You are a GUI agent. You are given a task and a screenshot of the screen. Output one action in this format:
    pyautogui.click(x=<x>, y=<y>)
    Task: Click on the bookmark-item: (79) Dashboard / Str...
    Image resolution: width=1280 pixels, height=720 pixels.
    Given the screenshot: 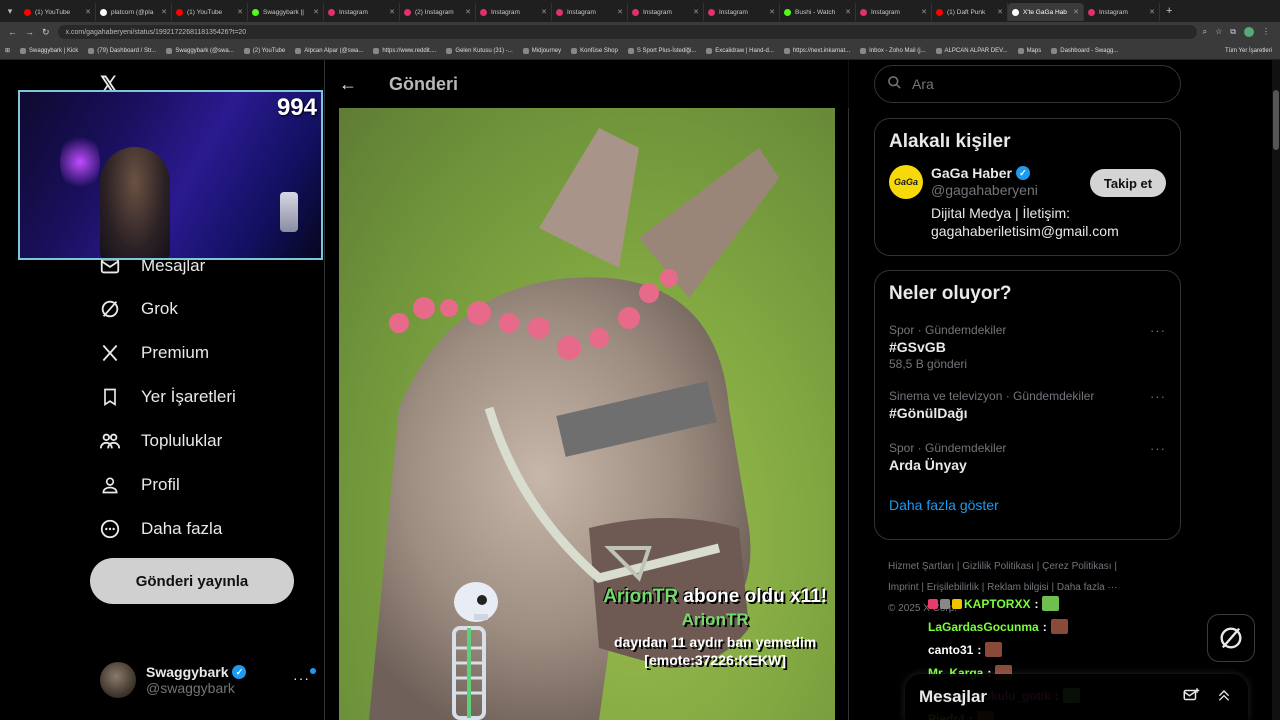 What is the action you would take?
    pyautogui.click(x=122, y=50)
    